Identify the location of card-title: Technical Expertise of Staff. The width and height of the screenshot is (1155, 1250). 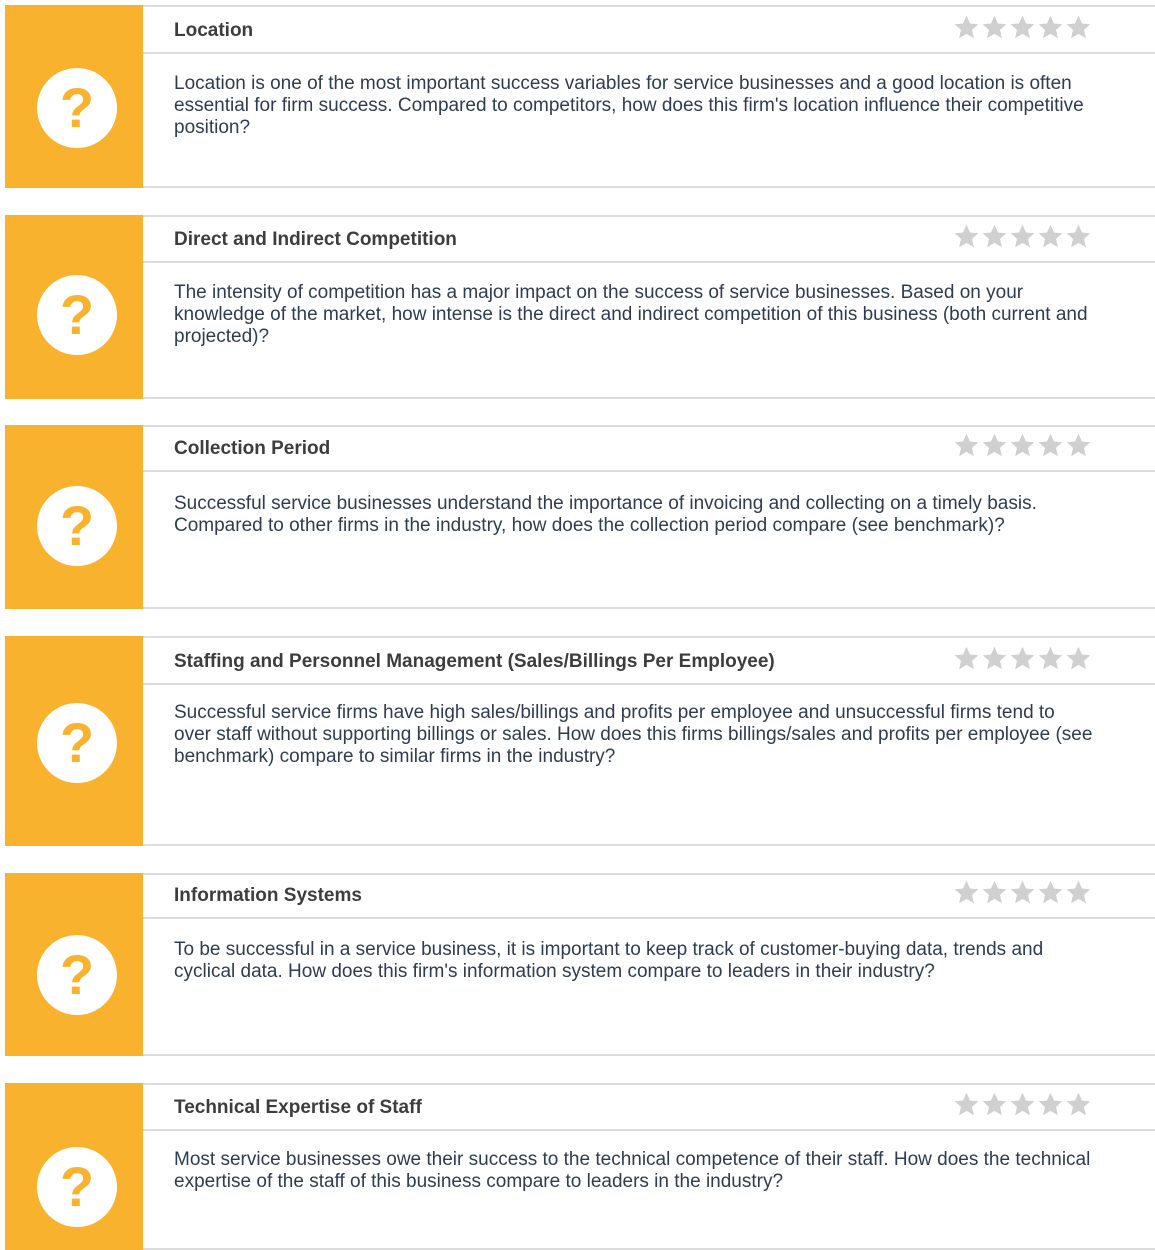
(298, 1107).